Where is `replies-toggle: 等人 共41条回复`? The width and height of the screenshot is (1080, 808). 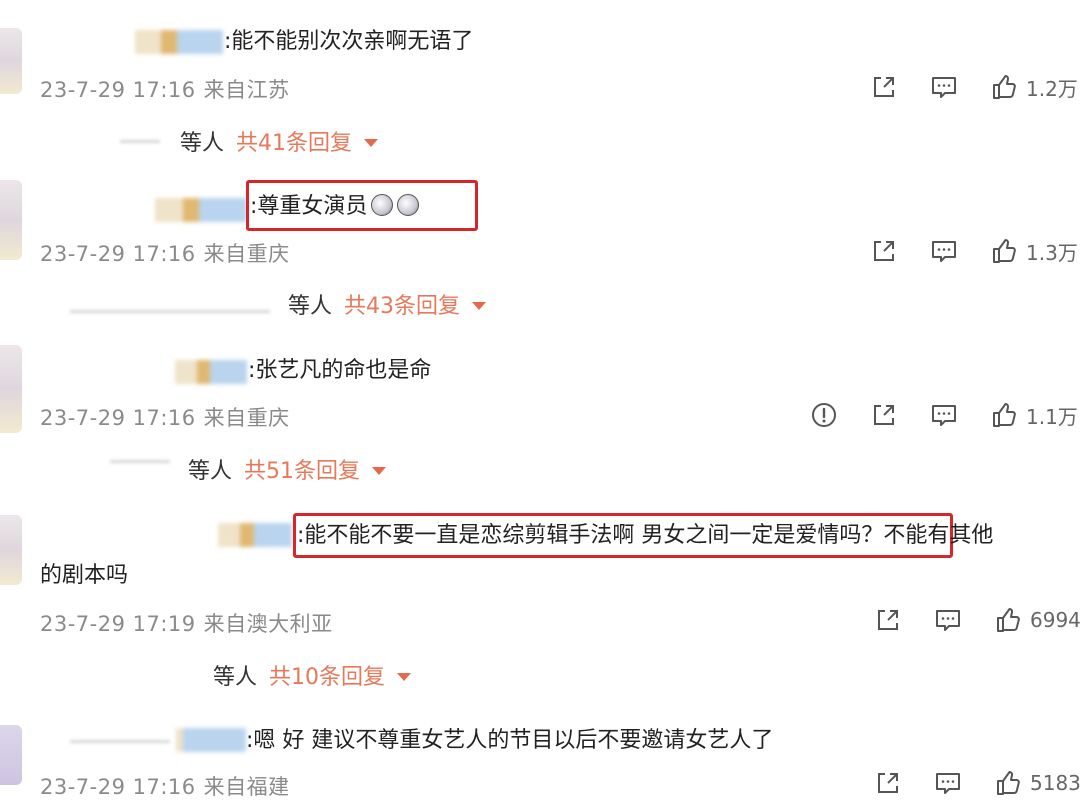
replies-toggle: 等人 共41条回复 is located at coordinates (279, 141).